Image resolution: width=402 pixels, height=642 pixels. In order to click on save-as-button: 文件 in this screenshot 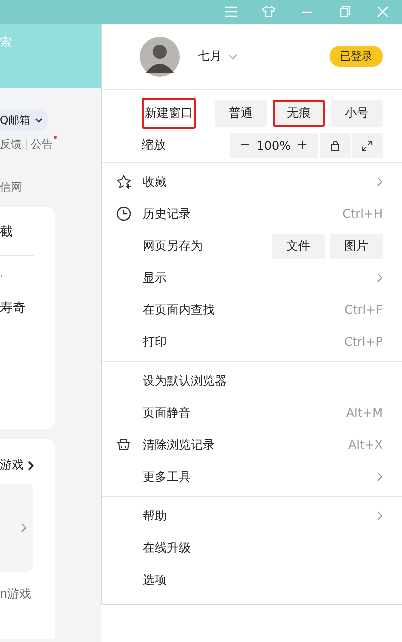, I will do `click(298, 246)`.